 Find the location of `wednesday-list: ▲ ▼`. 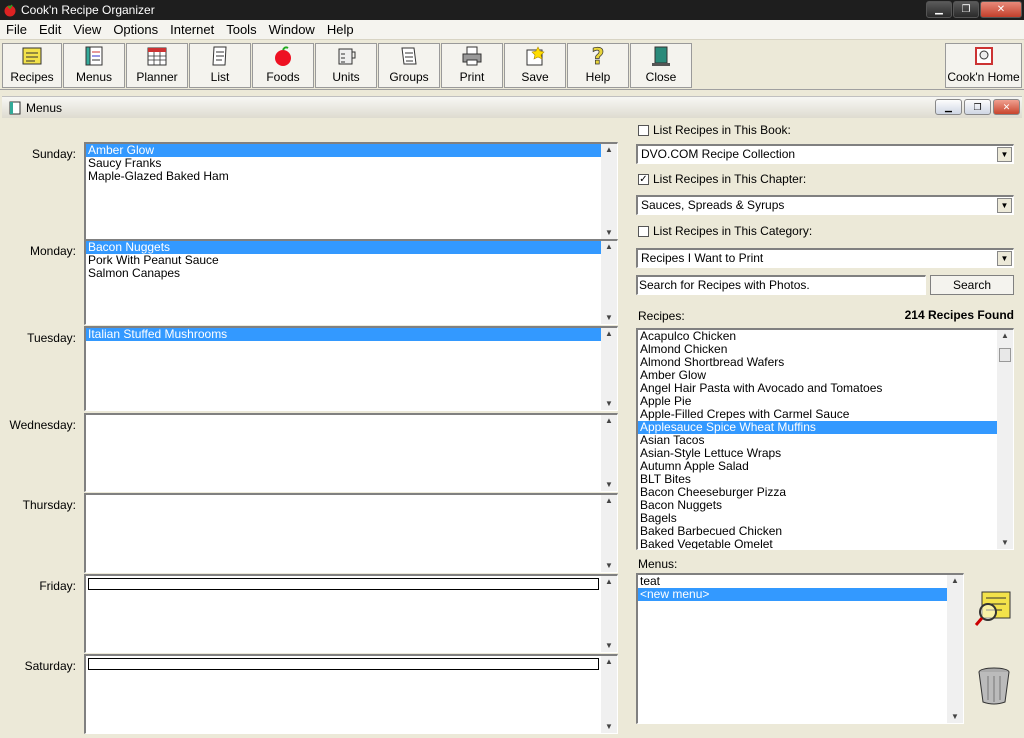

wednesday-list: ▲ ▼ is located at coordinates (351, 452).